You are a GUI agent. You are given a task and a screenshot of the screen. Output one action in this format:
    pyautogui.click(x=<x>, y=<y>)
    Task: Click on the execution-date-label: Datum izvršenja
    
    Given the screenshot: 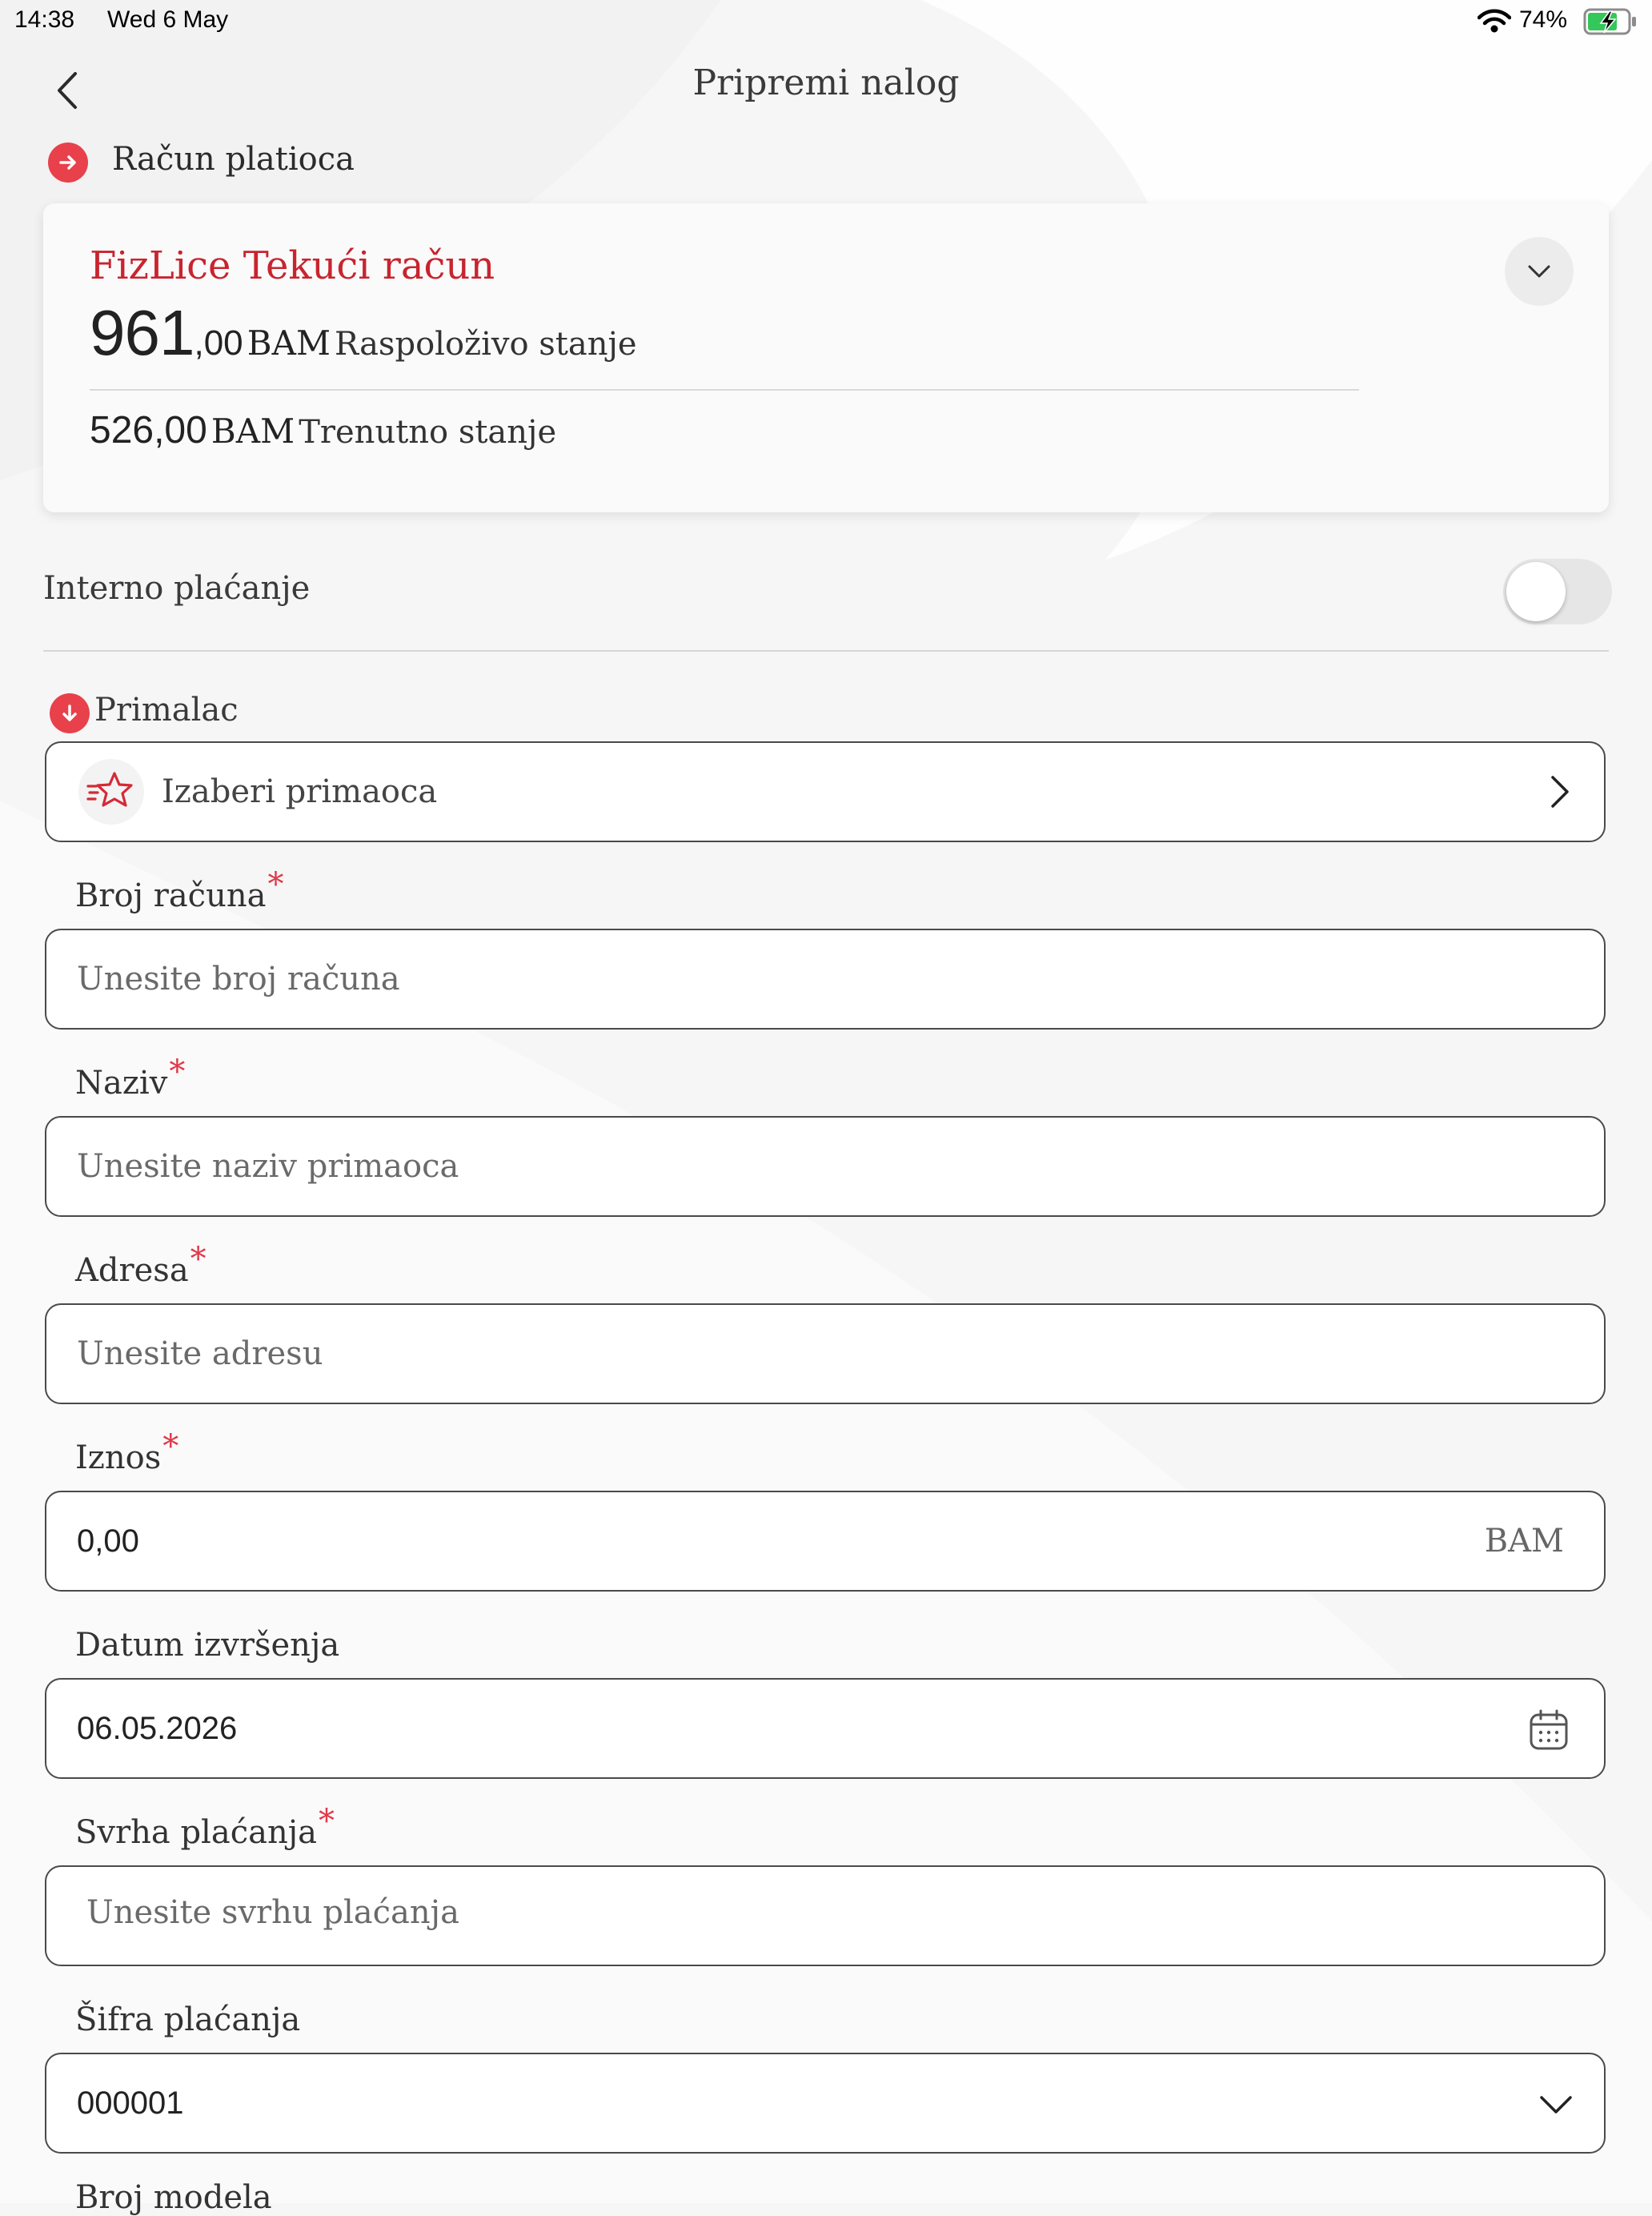 What is the action you would take?
    pyautogui.click(x=207, y=1645)
    